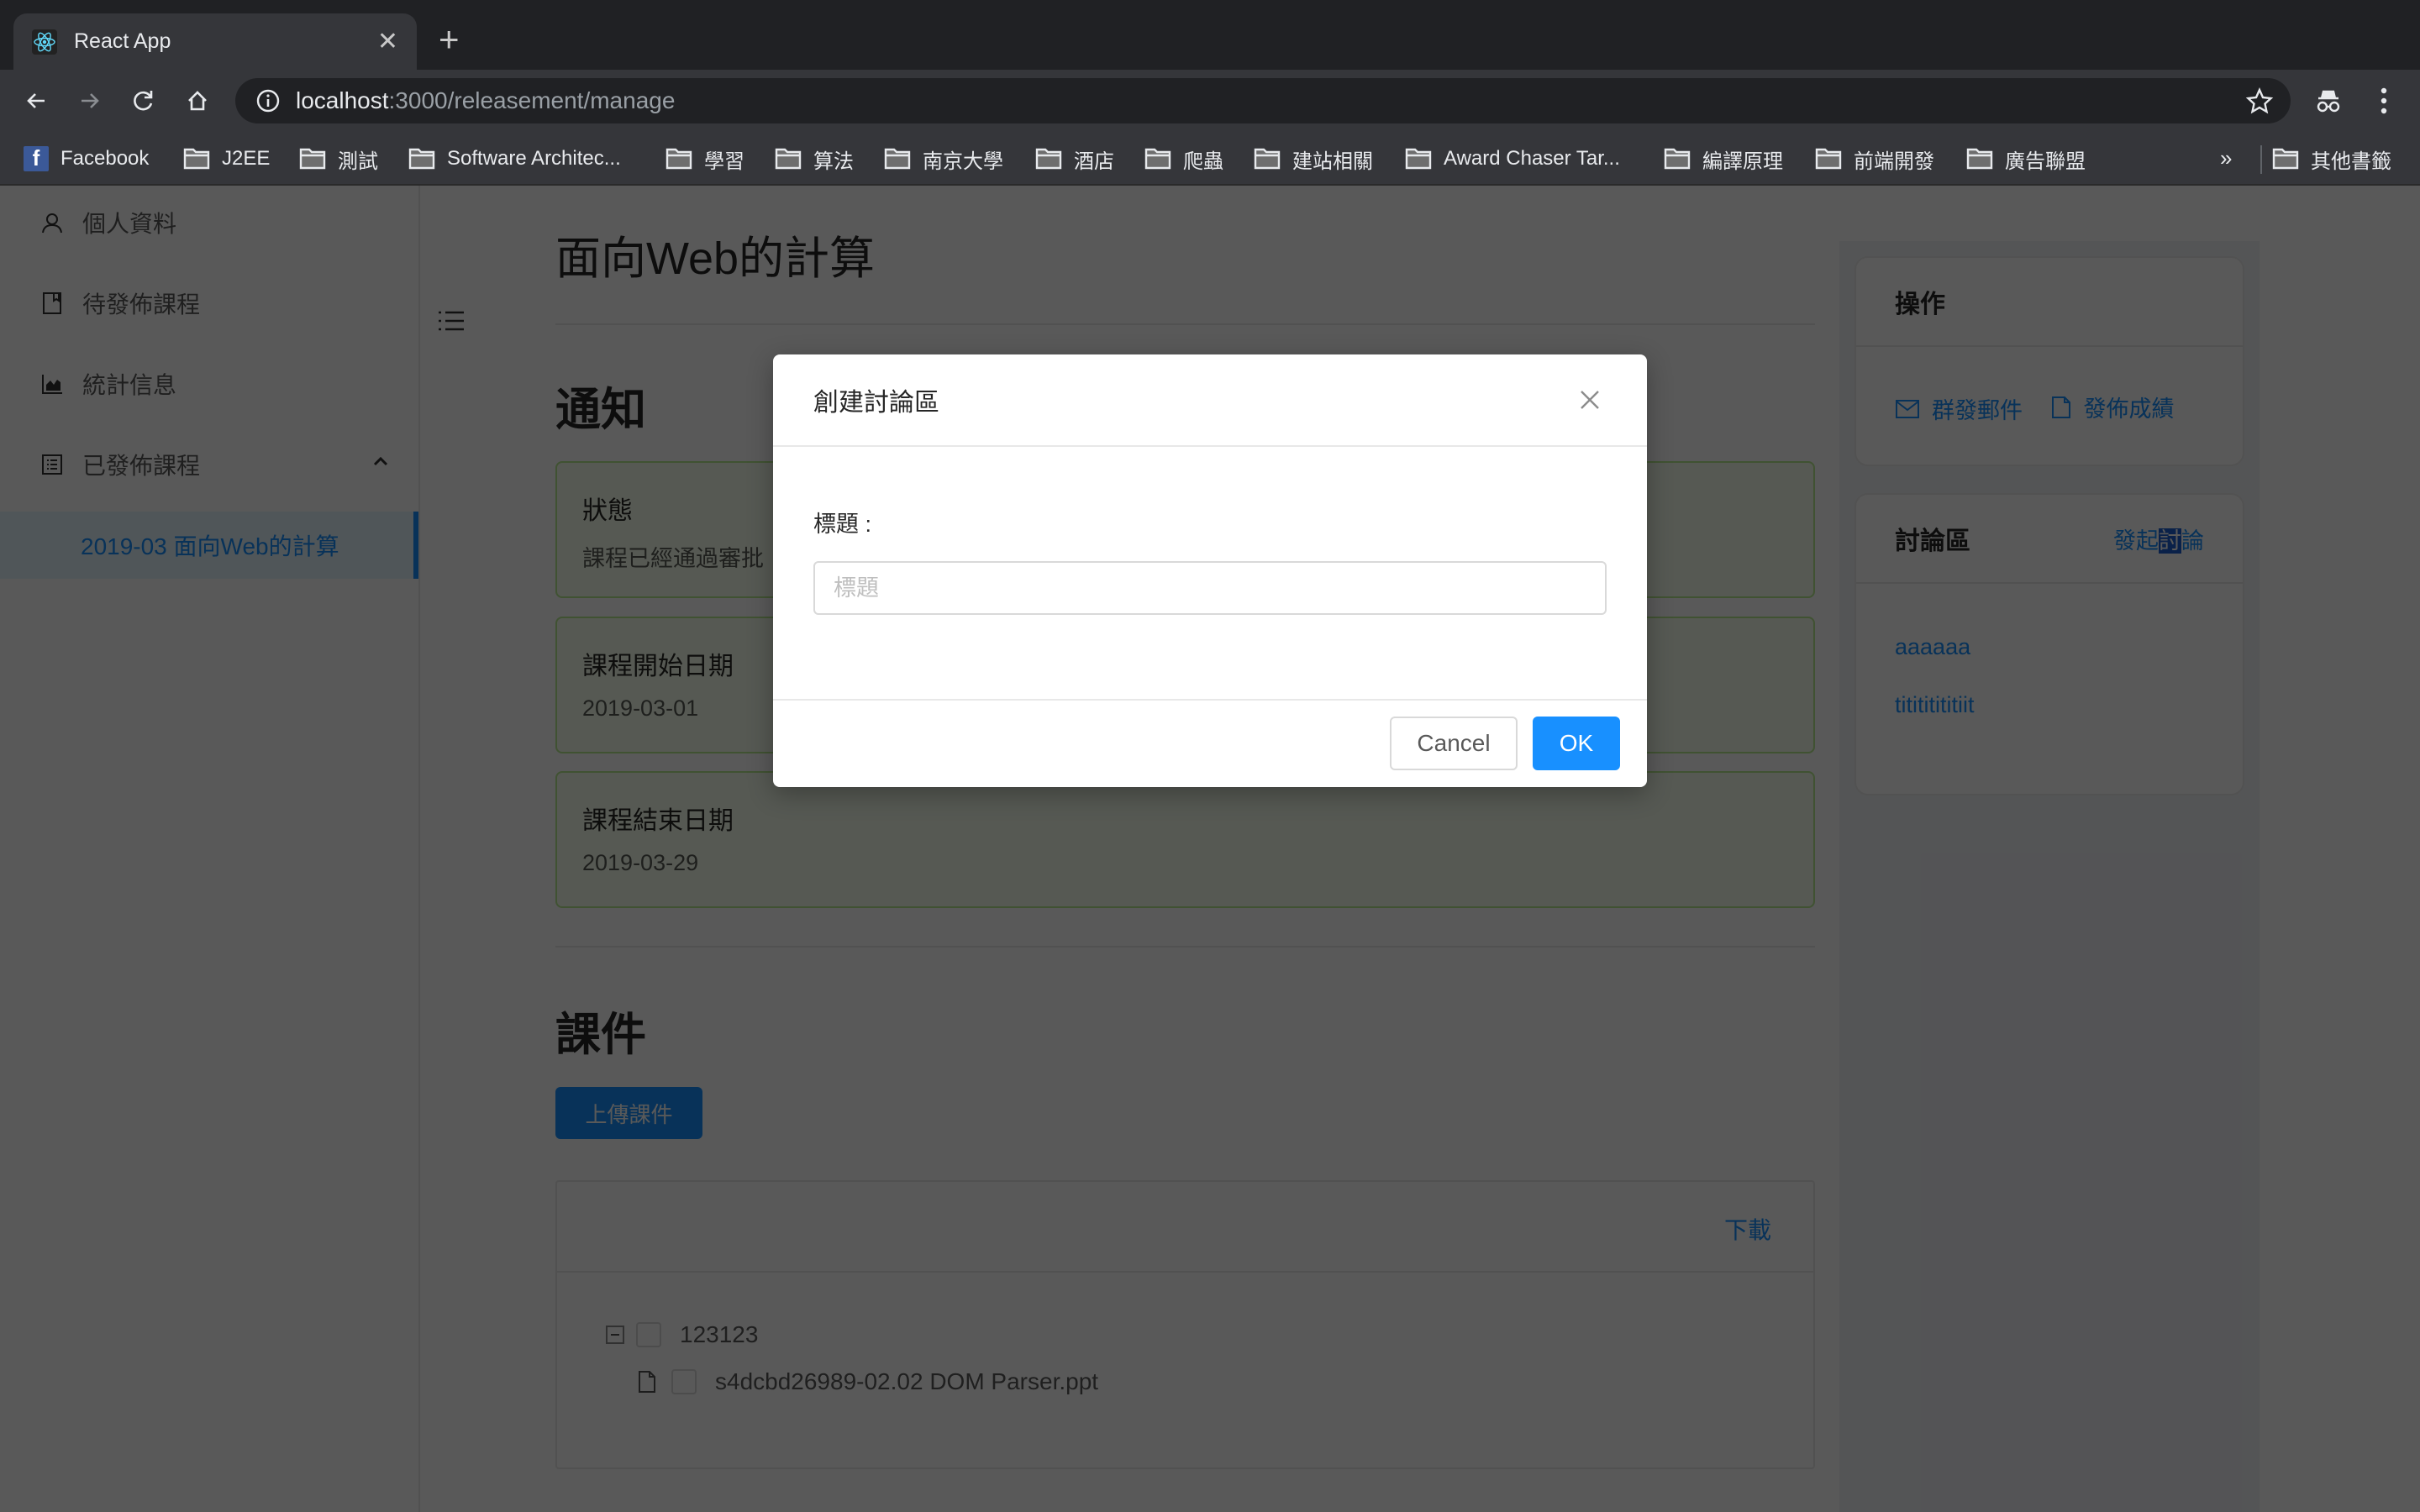 This screenshot has width=2420, height=1512. I want to click on react-logo-icon, so click(44, 42).